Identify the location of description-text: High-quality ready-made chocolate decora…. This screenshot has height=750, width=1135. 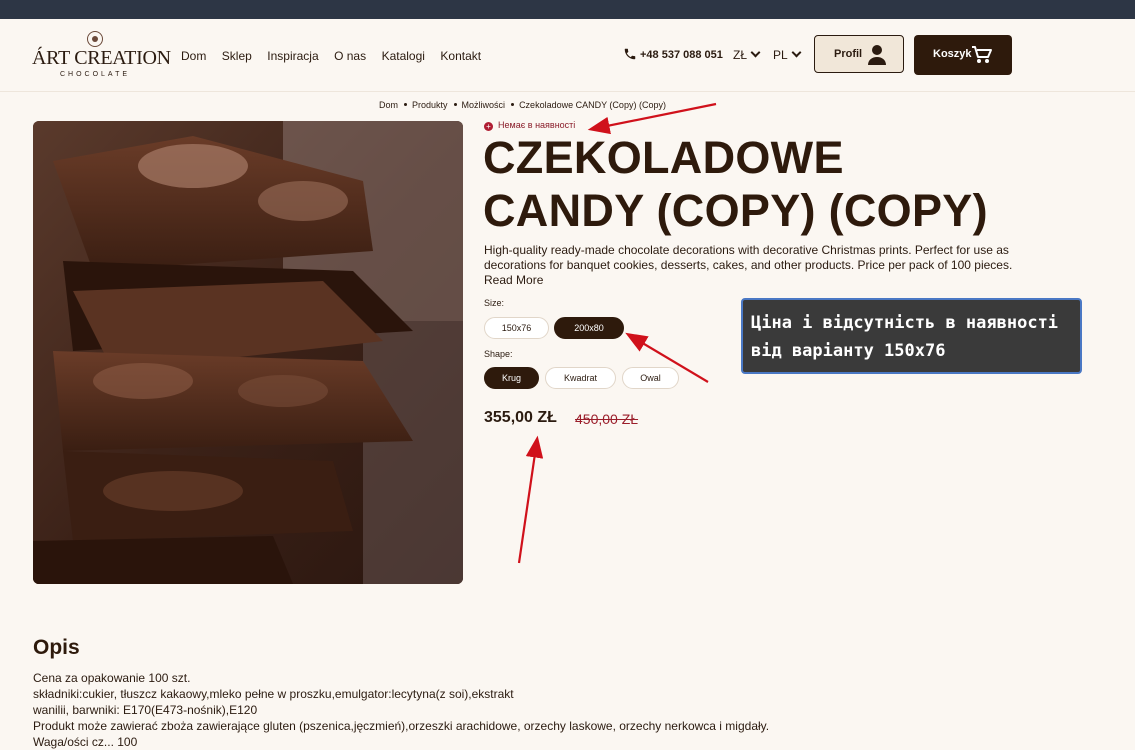
(748, 257).